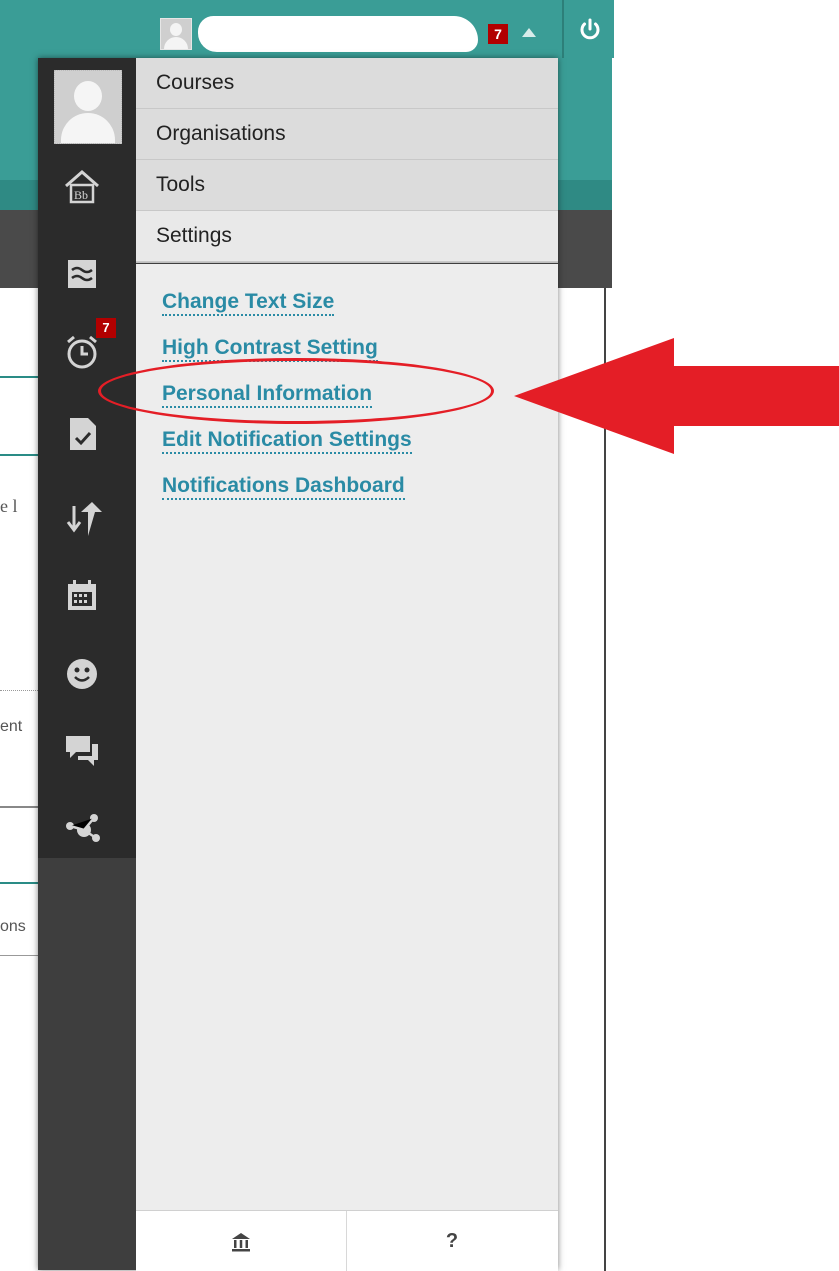 The width and height of the screenshot is (839, 1271). I want to click on content-text-fragment: ons, so click(13, 926).